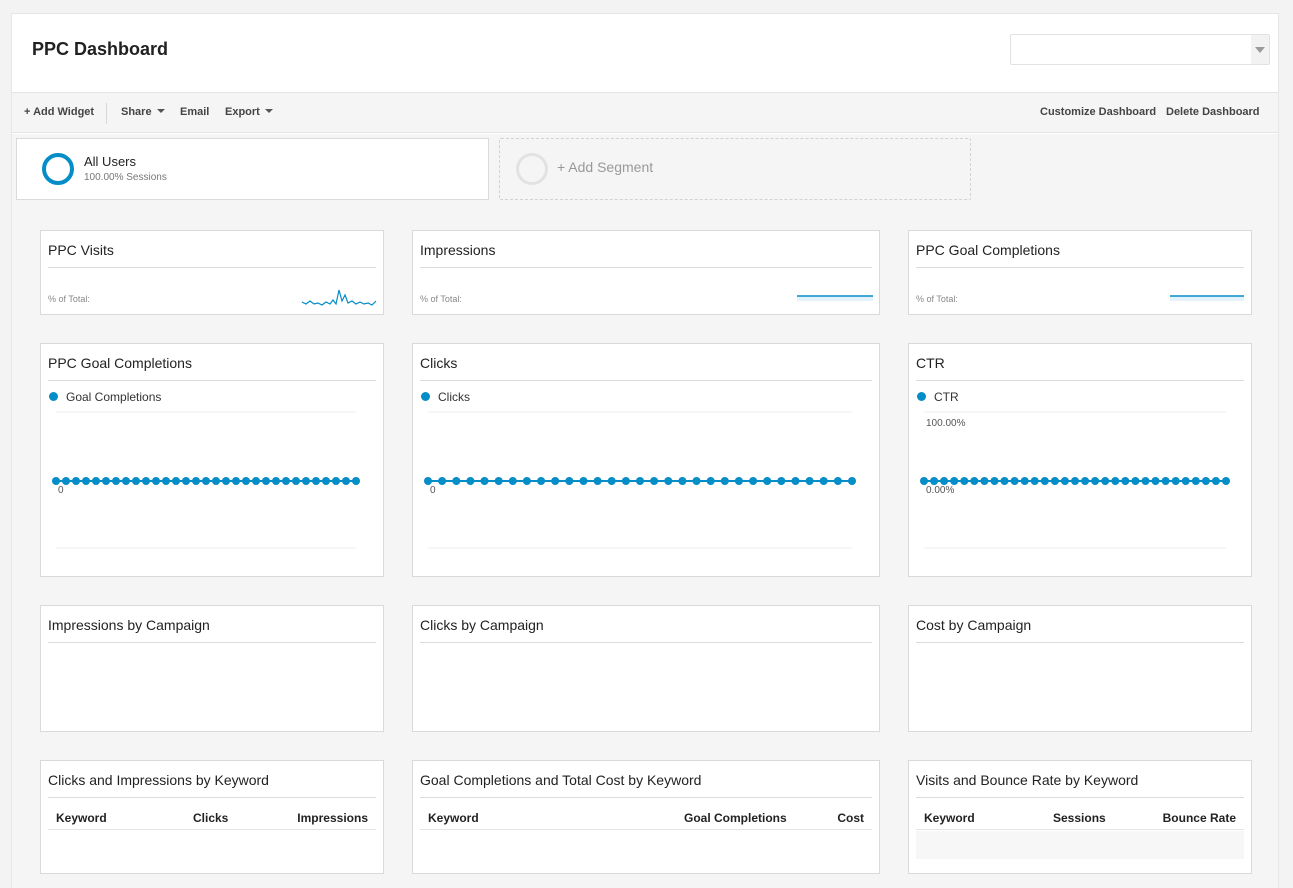 Image resolution: width=1293 pixels, height=888 pixels. What do you see at coordinates (129, 625) in the screenshot?
I see `widget-title: Impressions by Campaign` at bounding box center [129, 625].